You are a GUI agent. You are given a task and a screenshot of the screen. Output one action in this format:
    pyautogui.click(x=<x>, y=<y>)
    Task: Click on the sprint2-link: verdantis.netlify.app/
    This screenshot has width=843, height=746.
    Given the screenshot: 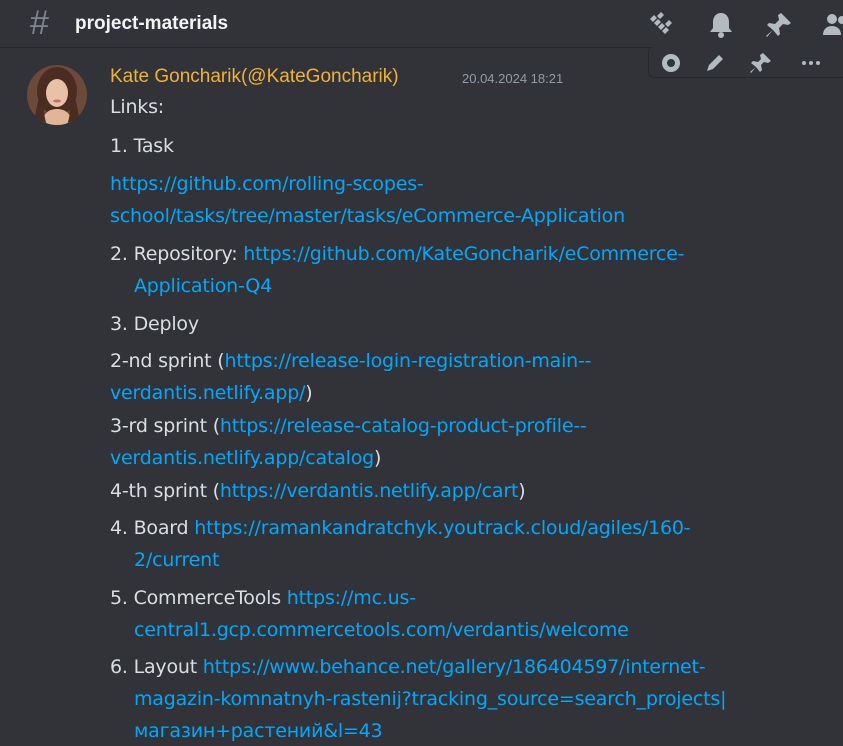 What is the action you would take?
    pyautogui.click(x=207, y=393)
    